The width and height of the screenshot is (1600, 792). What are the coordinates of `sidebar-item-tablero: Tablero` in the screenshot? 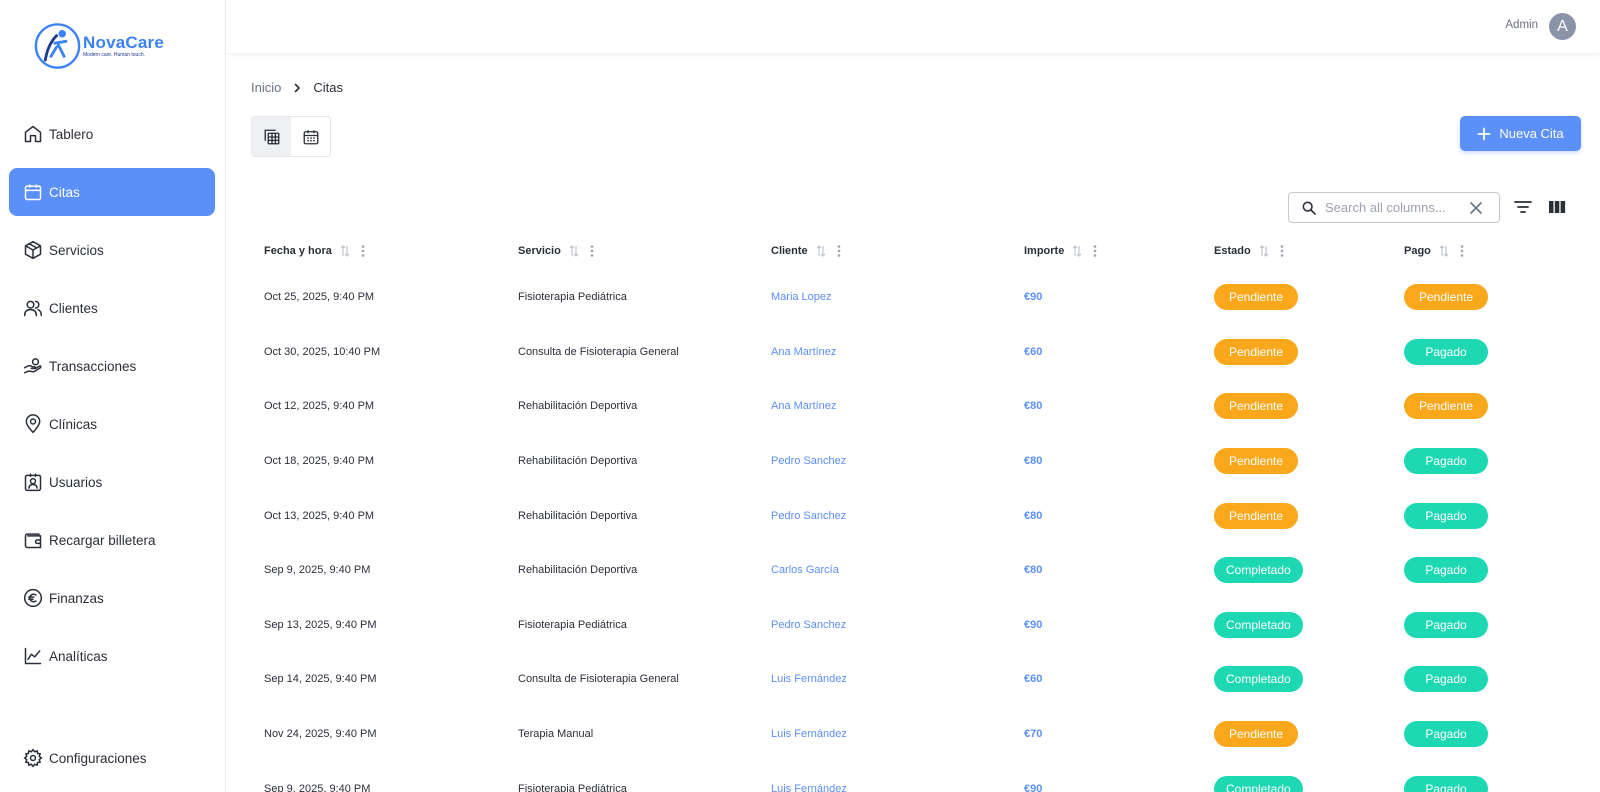 It's located at (112, 134).